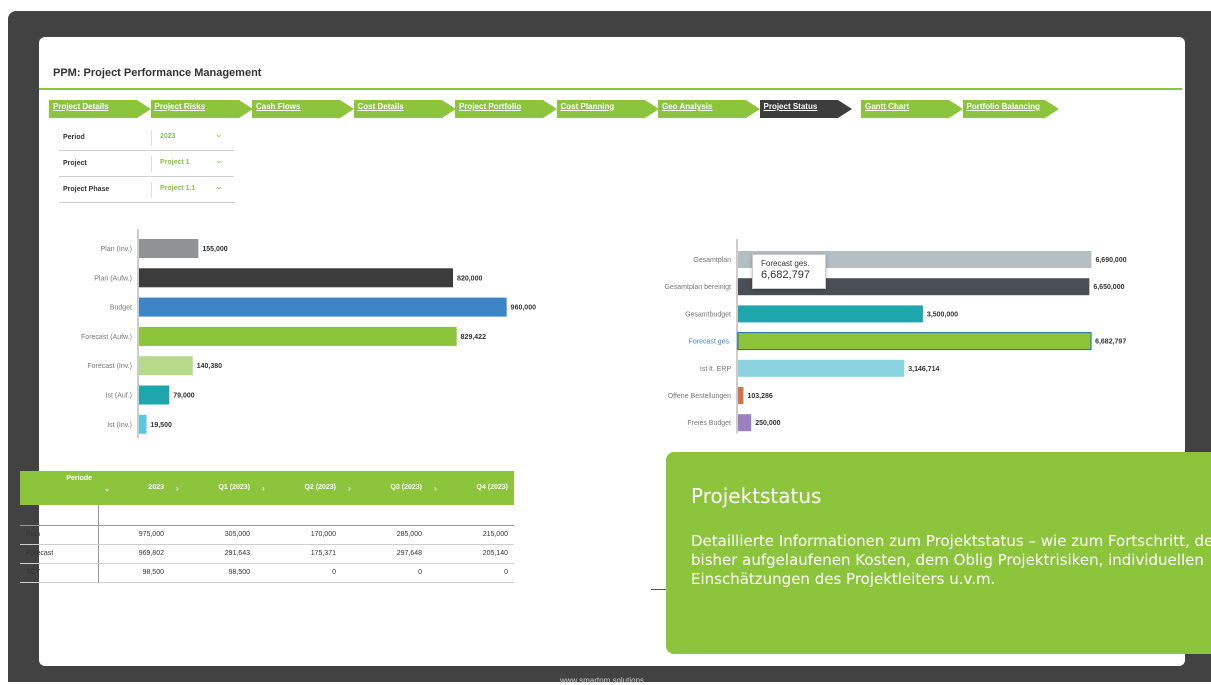 This screenshot has height=685, width=1211. What do you see at coordinates (1110, 342) in the screenshot?
I see `bar-value-label: 6,682,797` at bounding box center [1110, 342].